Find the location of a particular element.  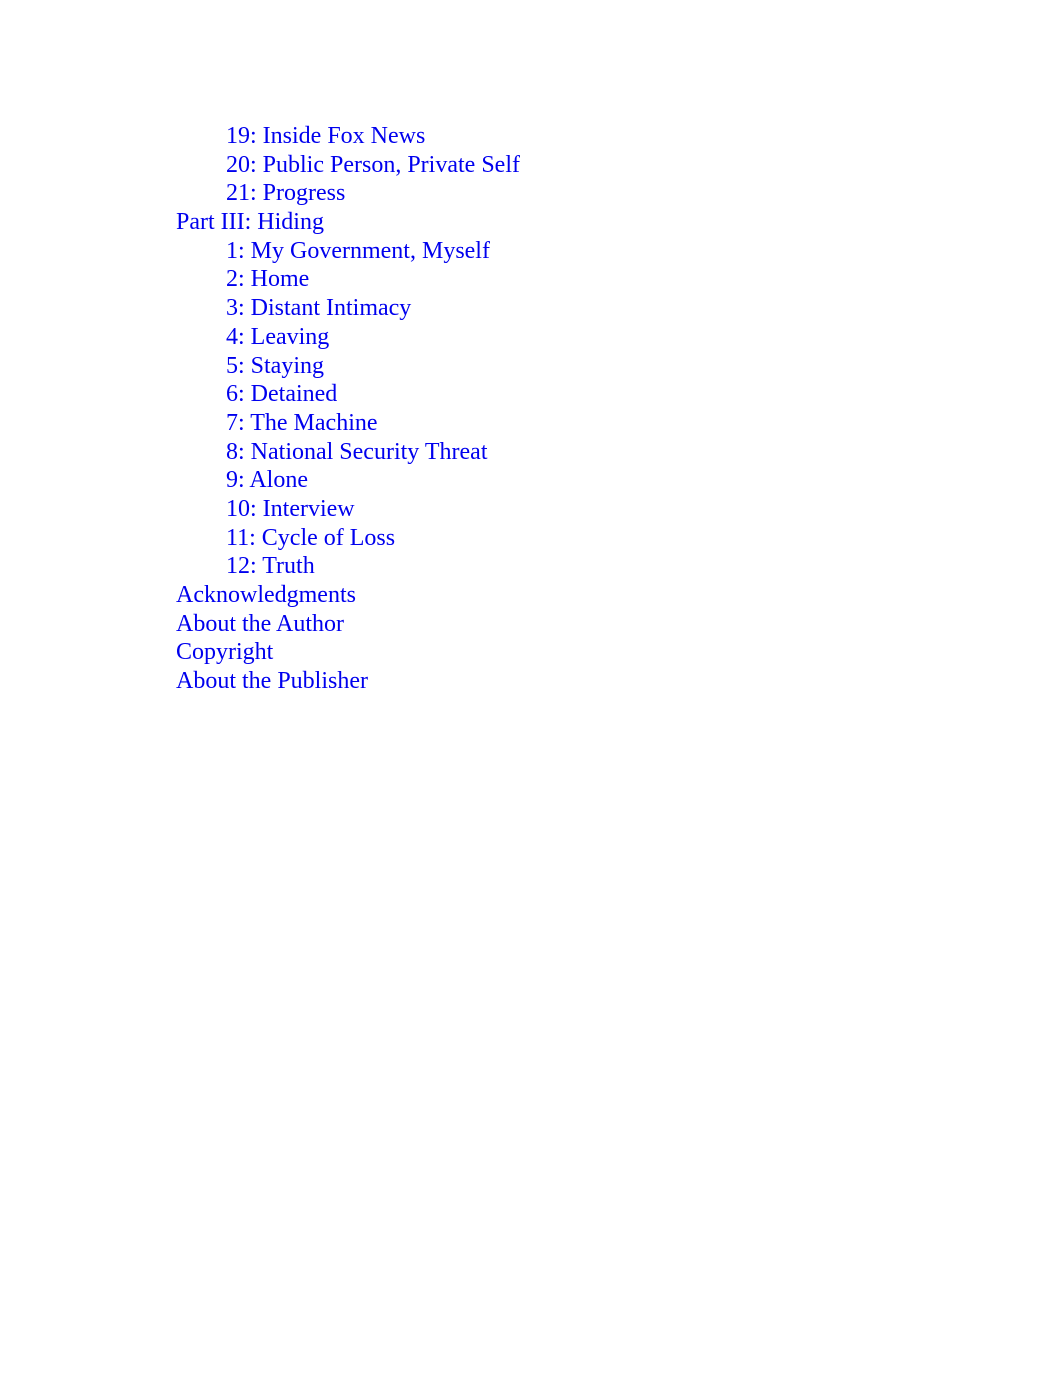

toc-link: 19: Inside Fox News is located at coordinates (325, 136).